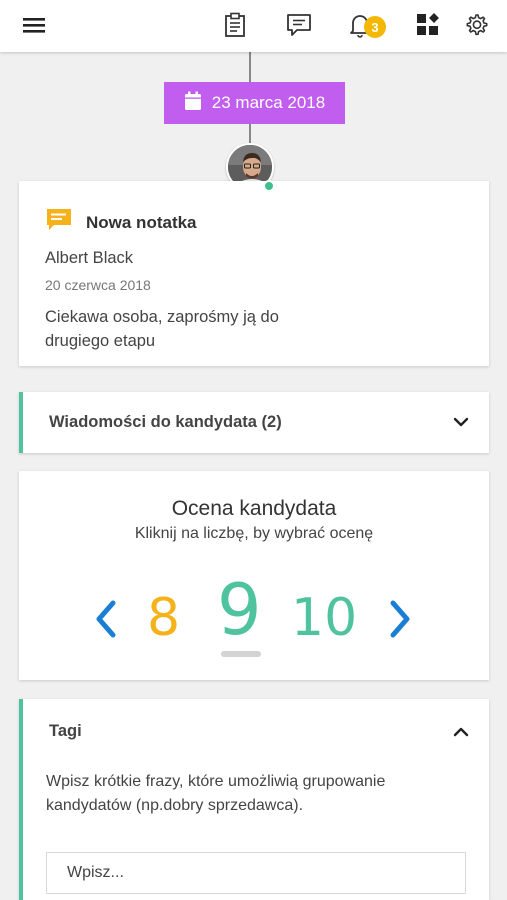  I want to click on note-author: Albert Black, so click(89, 258).